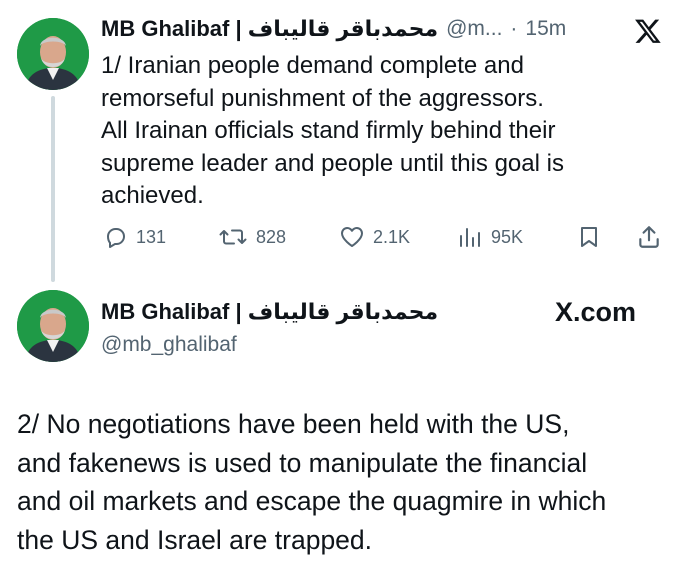  I want to click on brand-label: X.com, so click(596, 312).